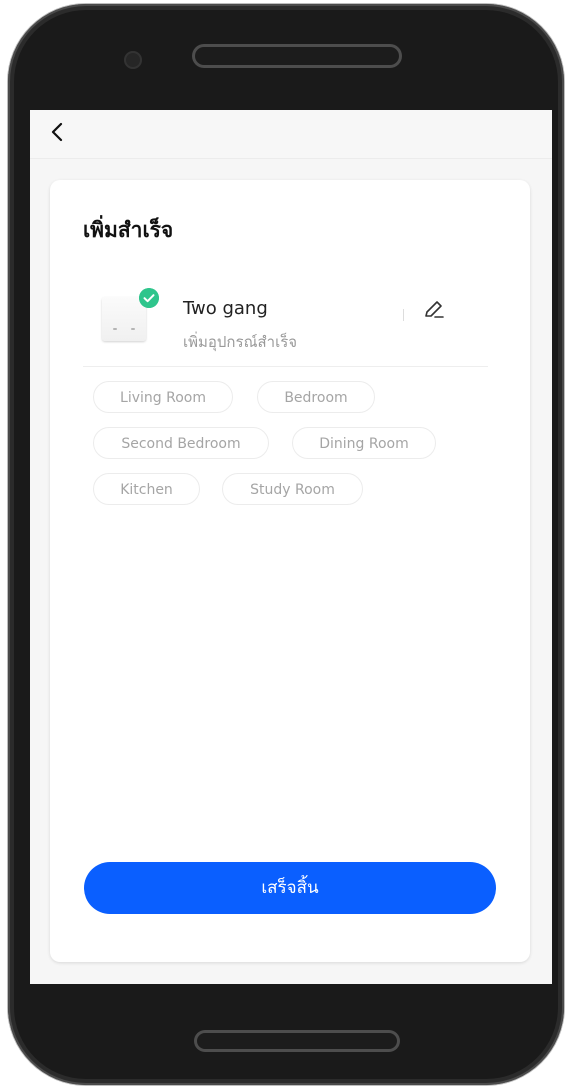 This screenshot has height=1087, width=567. I want to click on done-button: เสร็จสิ้น, so click(290, 888).